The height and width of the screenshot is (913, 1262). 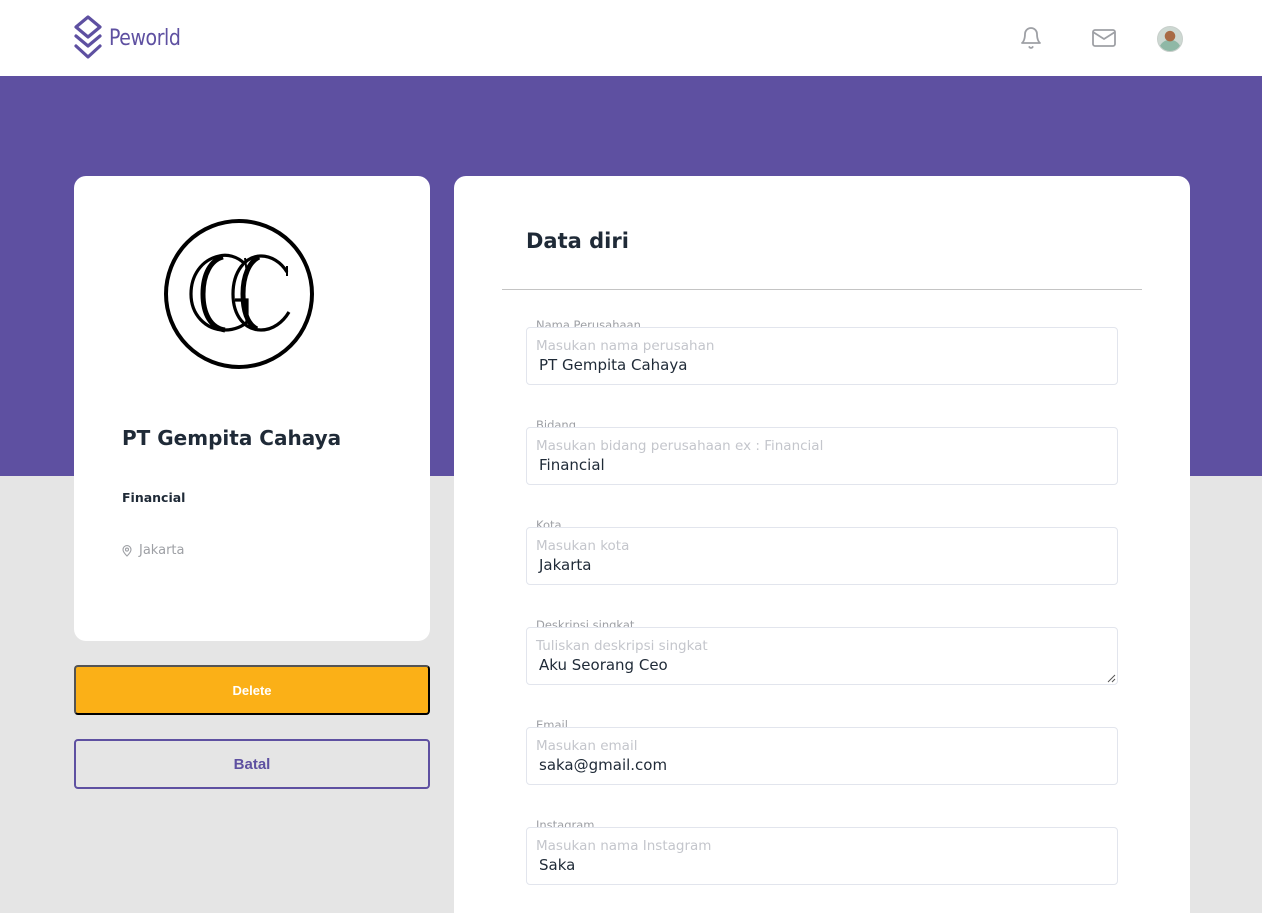 What do you see at coordinates (154, 497) in the screenshot?
I see `company-field: Financial` at bounding box center [154, 497].